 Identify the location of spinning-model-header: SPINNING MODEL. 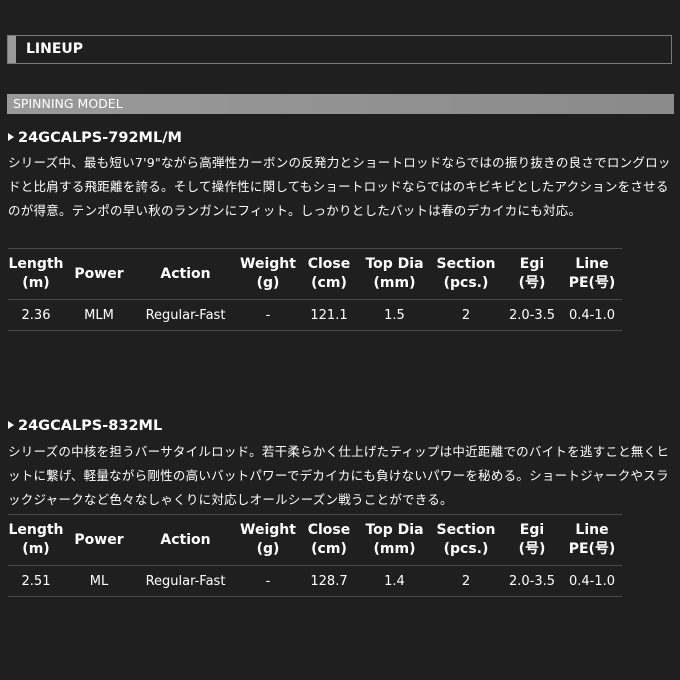
(340, 104).